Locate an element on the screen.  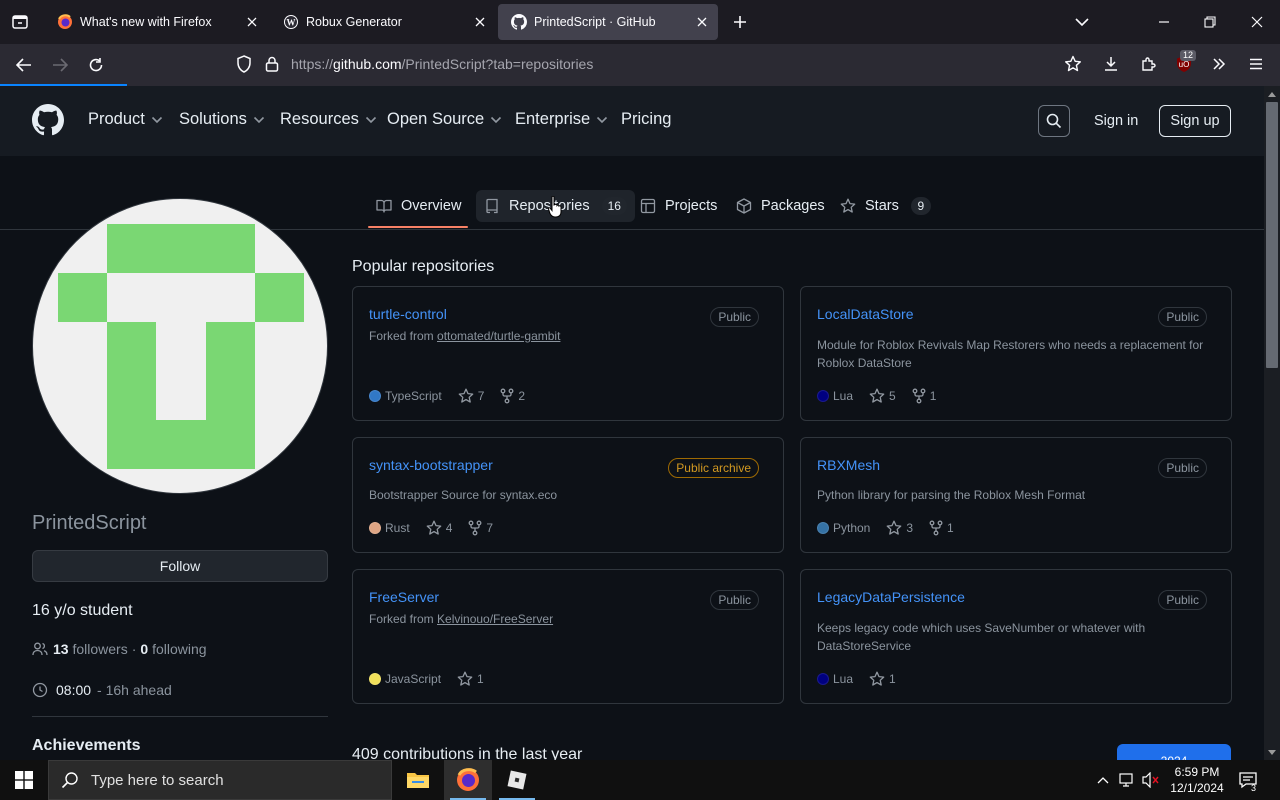
nav-enterprise: Enterprise is located at coordinates (561, 119).